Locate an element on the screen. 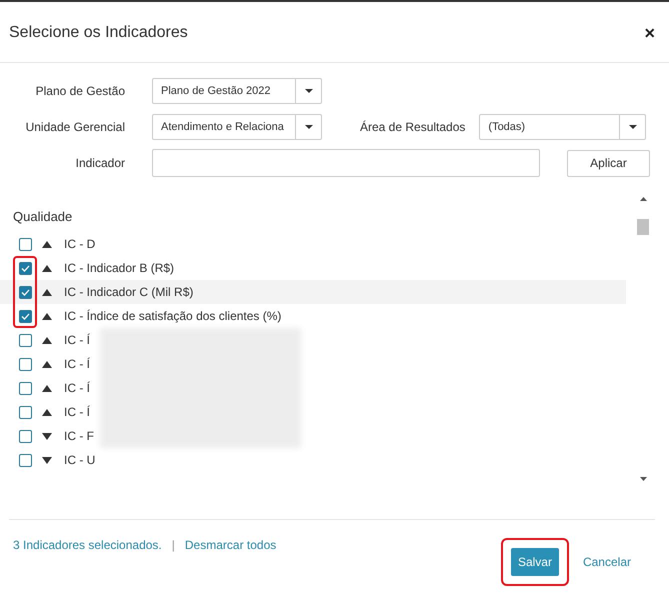 The height and width of the screenshot is (599, 669). indicator-label: IC - F is located at coordinates (79, 436).